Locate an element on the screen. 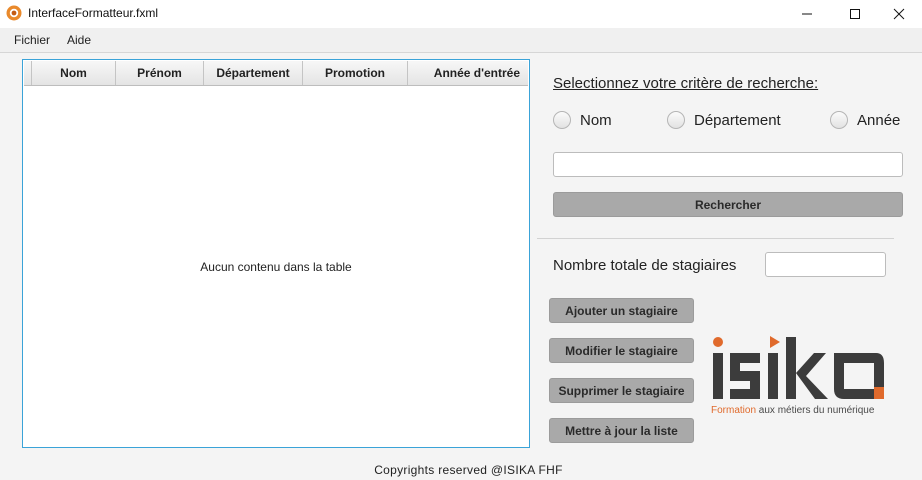  delete-stagiaire-button: Supprimer le stagiaire is located at coordinates (621, 390).